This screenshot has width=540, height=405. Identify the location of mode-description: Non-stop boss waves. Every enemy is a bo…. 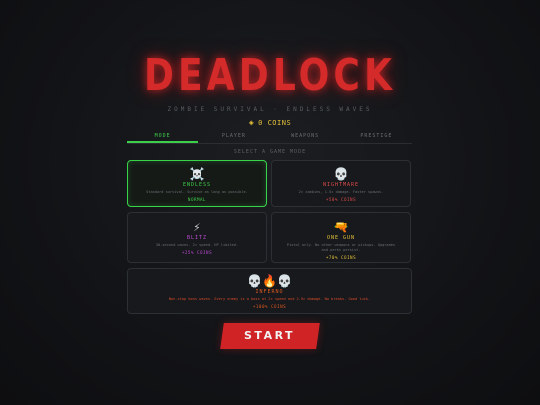
(269, 299).